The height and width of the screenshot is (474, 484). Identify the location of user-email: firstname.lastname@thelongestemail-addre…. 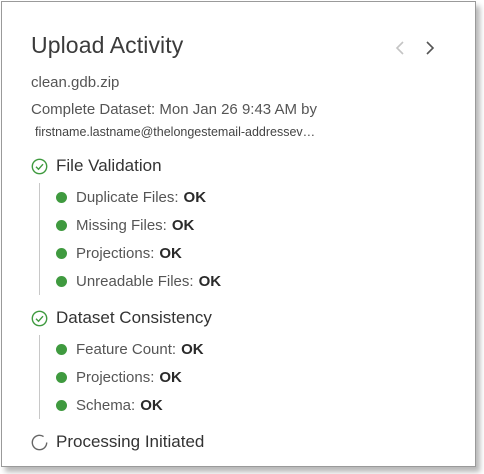
(175, 132).